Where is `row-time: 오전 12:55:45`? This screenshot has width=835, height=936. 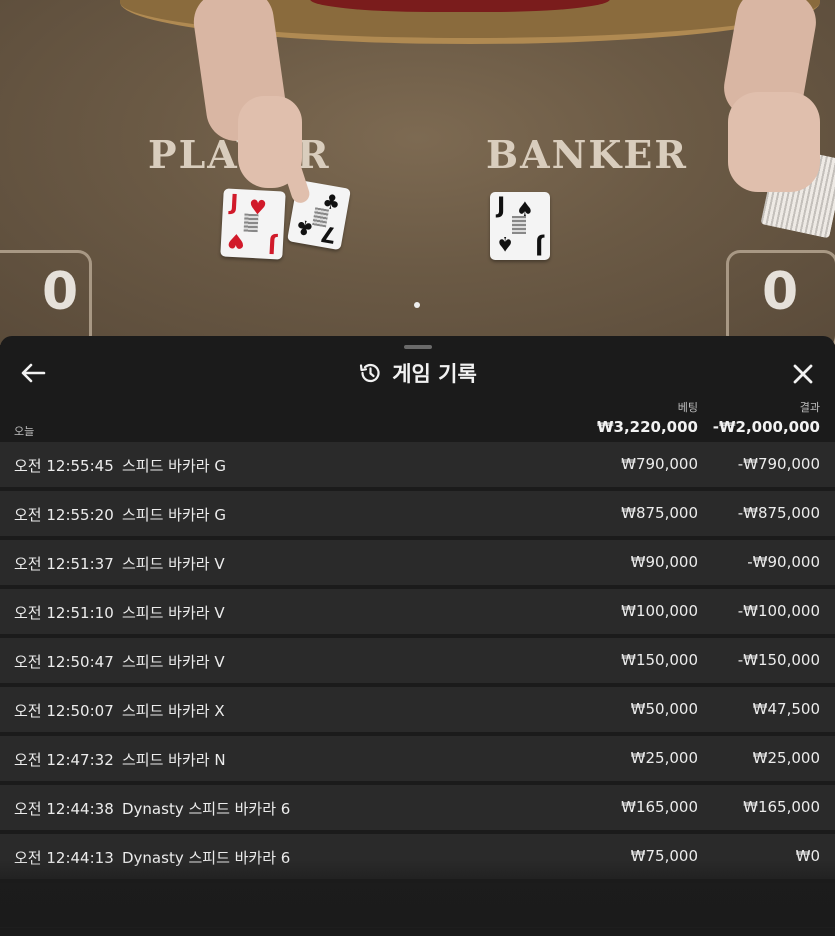 row-time: 오전 12:55:45 is located at coordinates (64, 466).